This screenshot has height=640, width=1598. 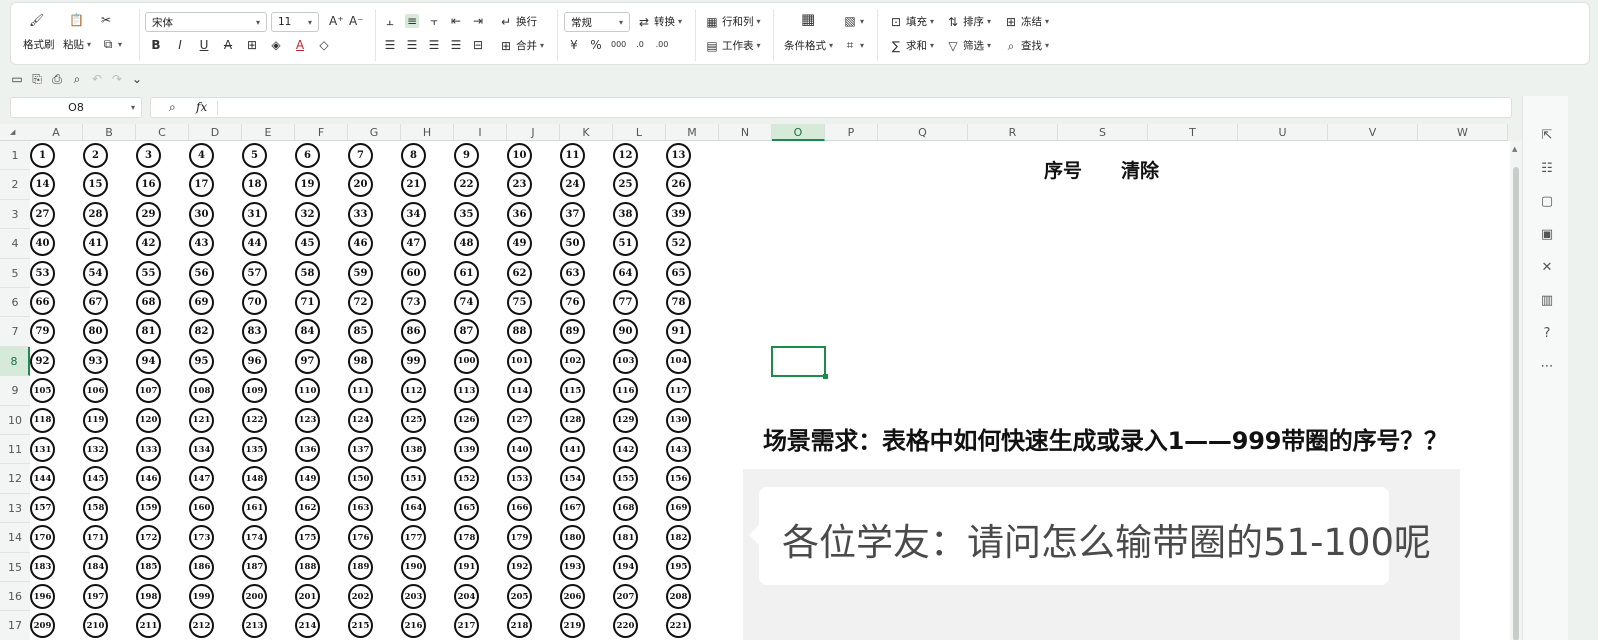 I want to click on column-header-c: C, so click(x=162, y=132).